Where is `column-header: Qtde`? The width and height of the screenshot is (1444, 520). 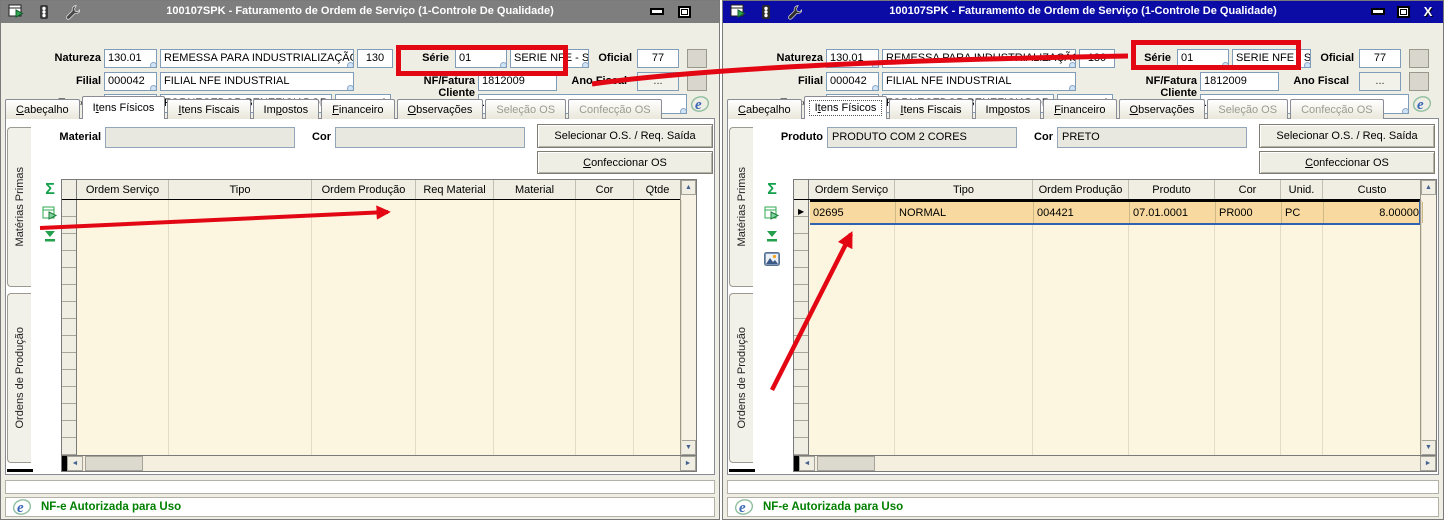
column-header: Qtde is located at coordinates (658, 189).